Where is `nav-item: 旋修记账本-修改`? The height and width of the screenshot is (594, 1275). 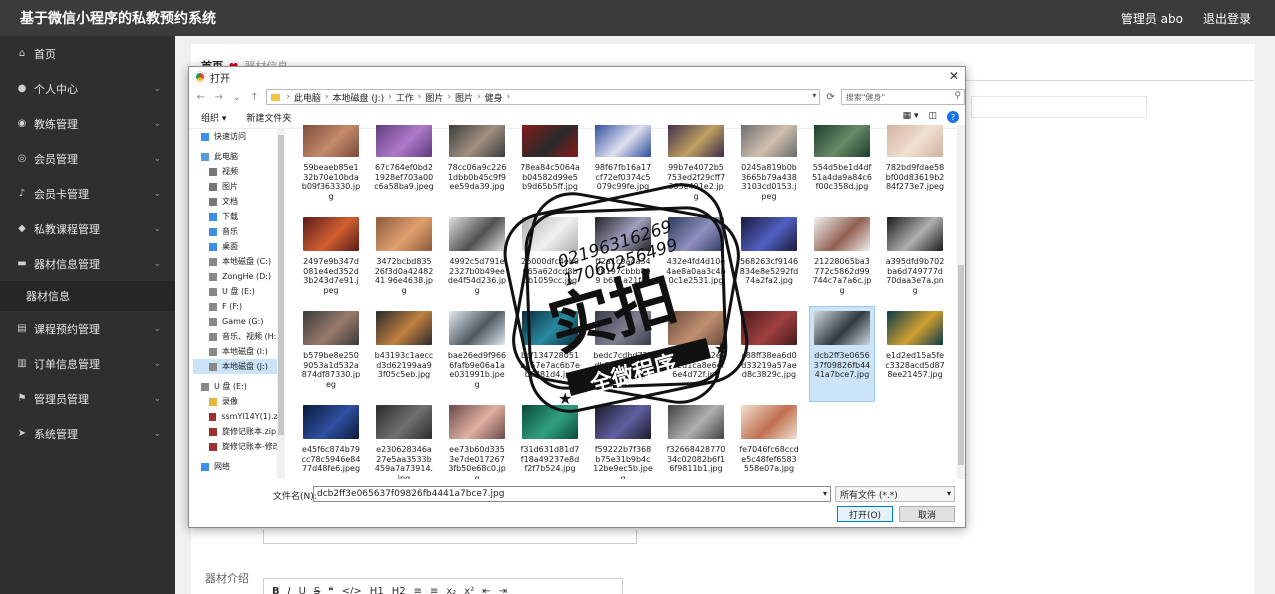
nav-item: 旋修记账本-修改 is located at coordinates (239, 446).